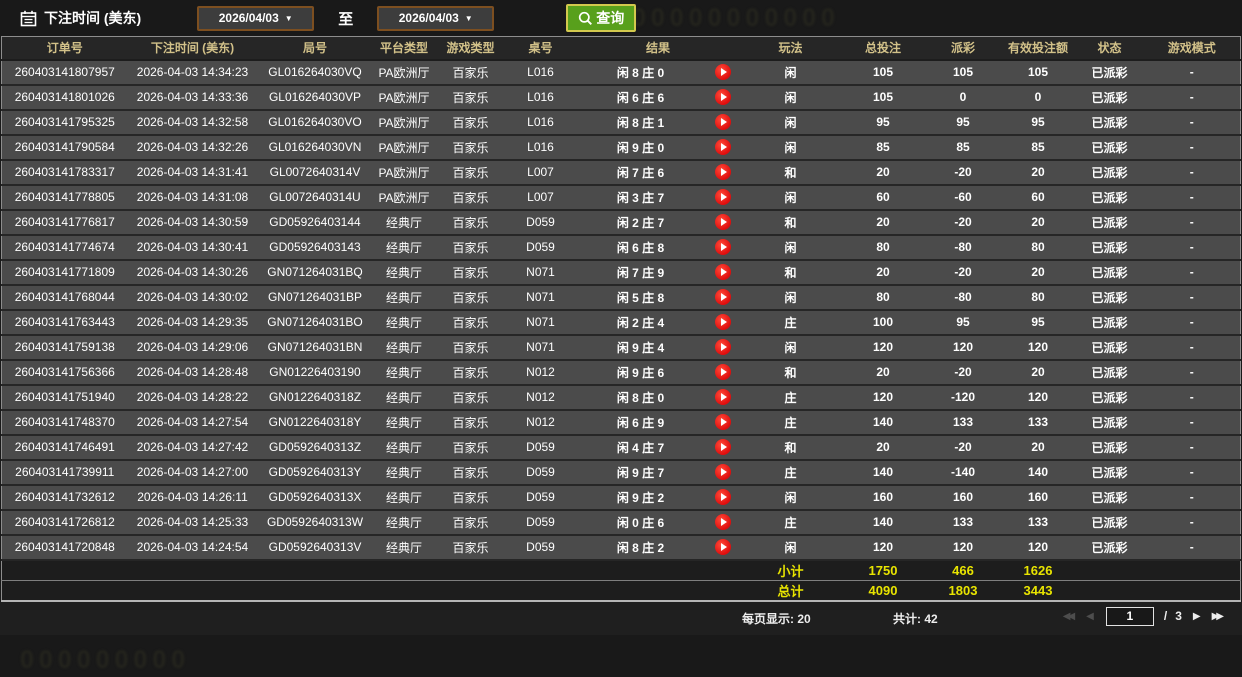  I want to click on result: 闲 9 庄 2, so click(640, 497).